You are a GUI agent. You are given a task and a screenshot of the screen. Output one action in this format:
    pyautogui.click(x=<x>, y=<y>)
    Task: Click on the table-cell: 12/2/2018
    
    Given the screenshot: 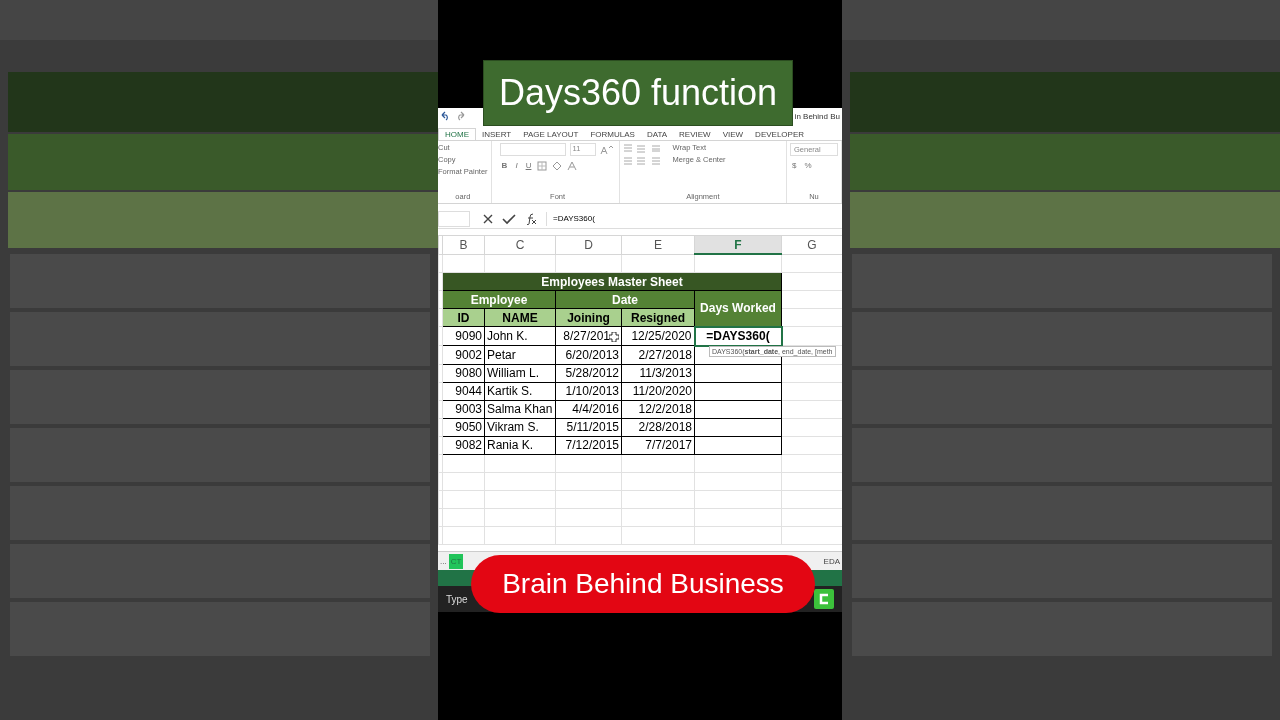 What is the action you would take?
    pyautogui.click(x=658, y=409)
    